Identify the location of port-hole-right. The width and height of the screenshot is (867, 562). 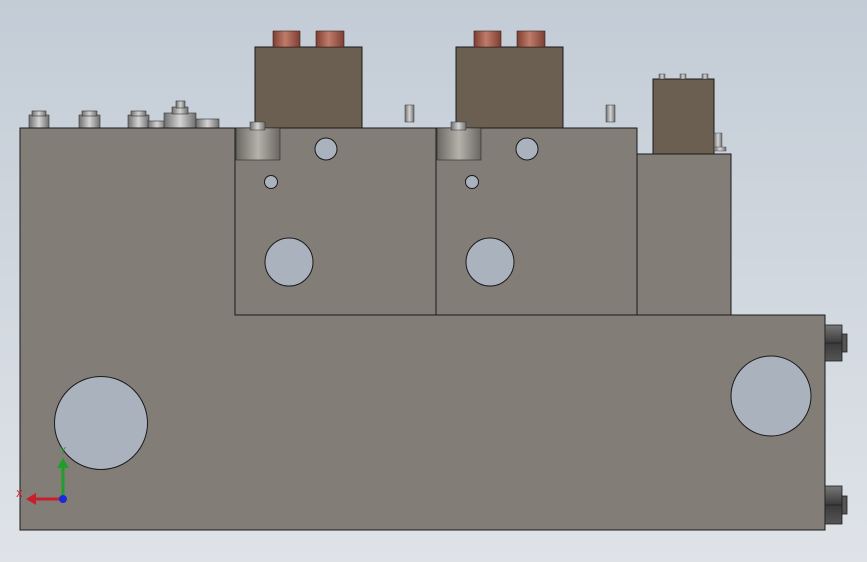
(771, 396).